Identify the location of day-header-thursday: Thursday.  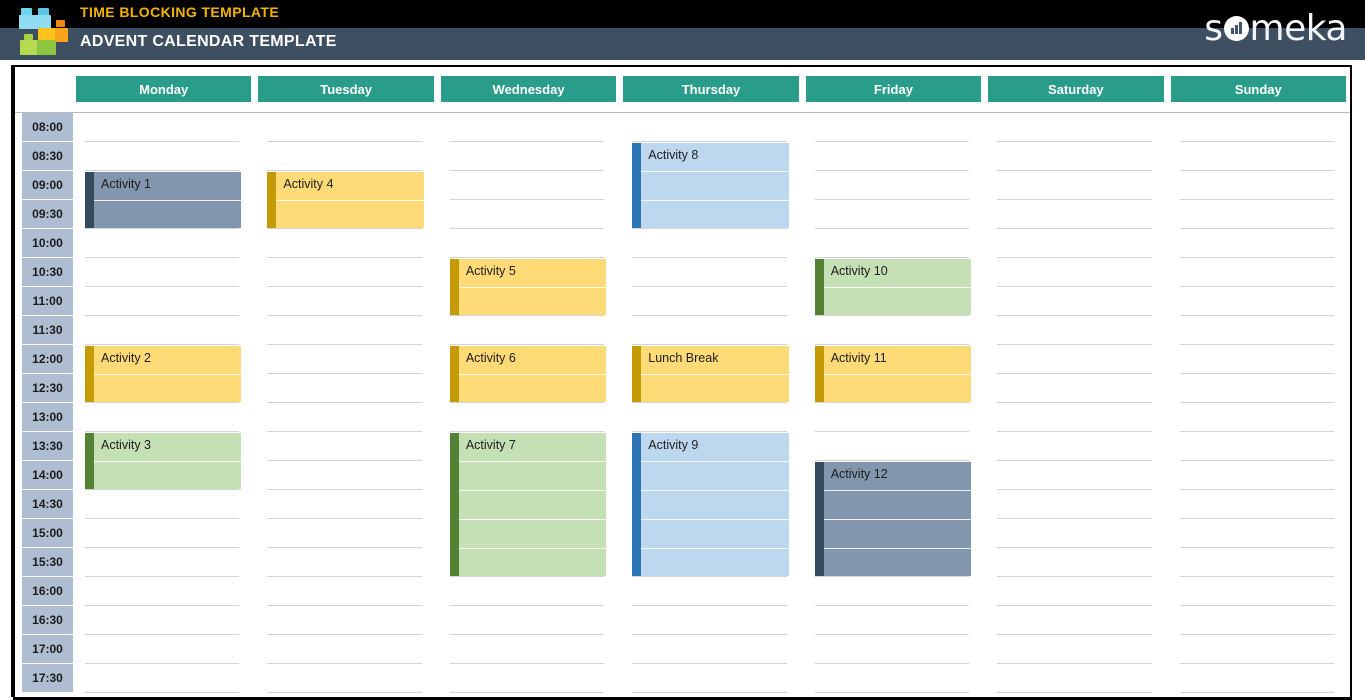
(711, 89).